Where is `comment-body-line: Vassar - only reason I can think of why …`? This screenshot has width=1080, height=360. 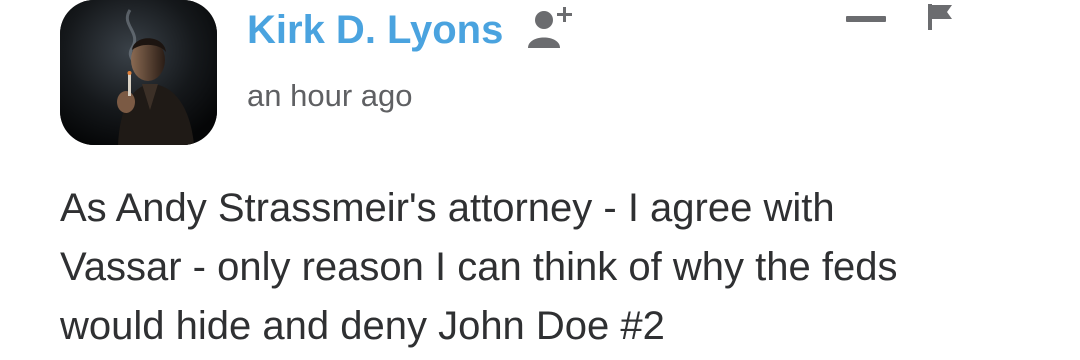 comment-body-line: Vassar - only reason I can think of why … is located at coordinates (479, 267).